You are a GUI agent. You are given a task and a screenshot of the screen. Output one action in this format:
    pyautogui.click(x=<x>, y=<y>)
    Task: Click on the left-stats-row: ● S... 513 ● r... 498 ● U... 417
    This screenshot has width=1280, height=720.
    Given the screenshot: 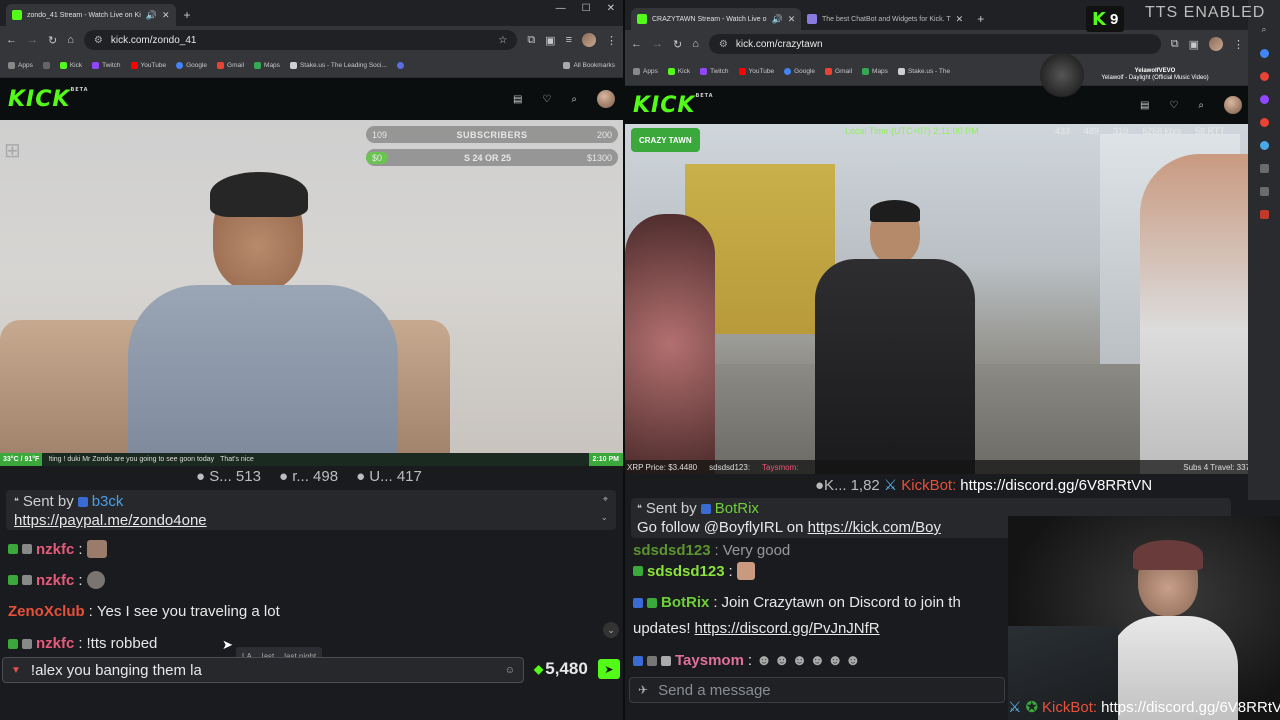 What is the action you would take?
    pyautogui.click(x=309, y=476)
    